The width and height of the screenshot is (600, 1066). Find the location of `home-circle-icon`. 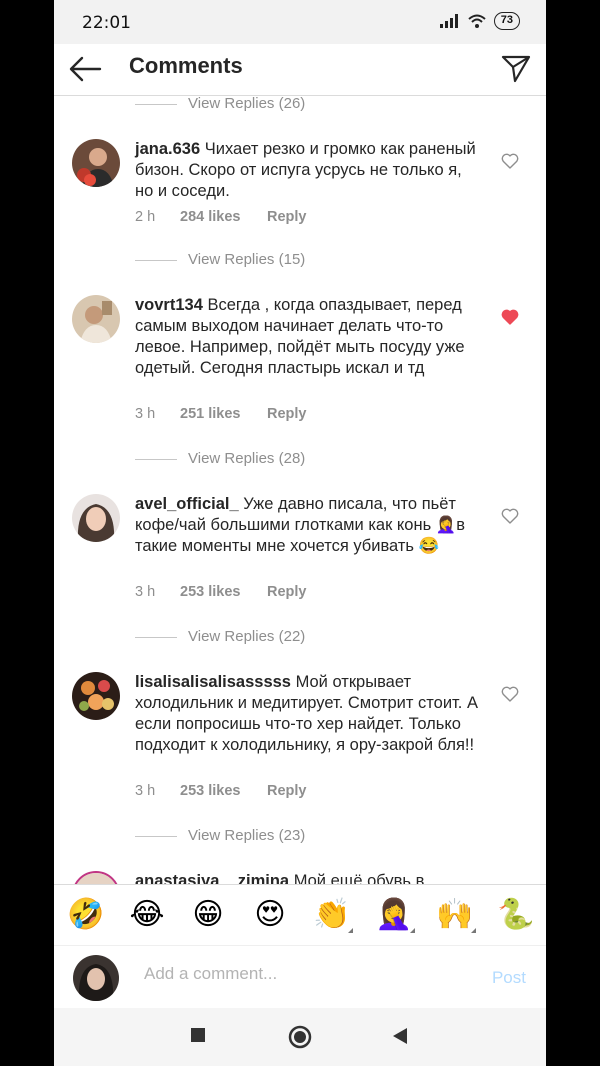

home-circle-icon is located at coordinates (300, 1037).